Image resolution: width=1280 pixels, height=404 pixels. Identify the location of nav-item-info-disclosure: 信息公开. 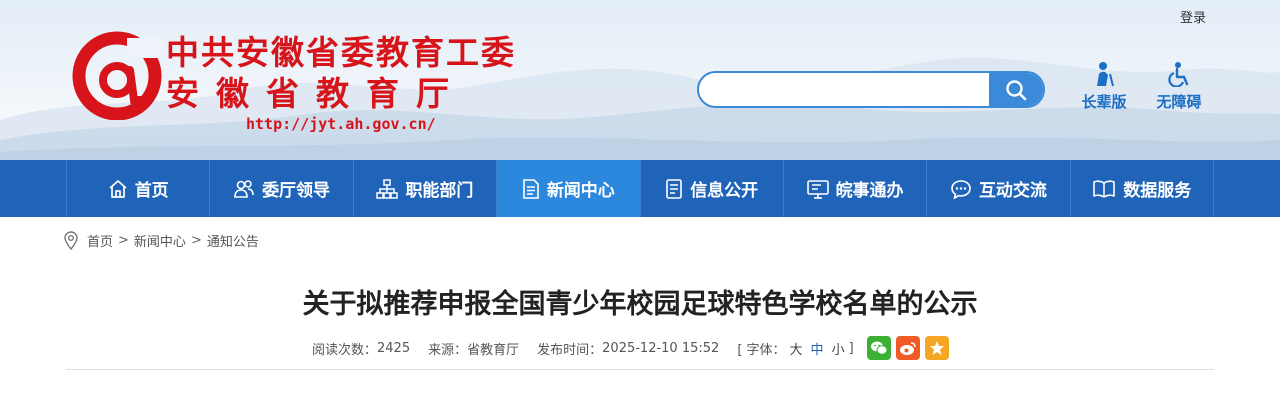
(712, 188).